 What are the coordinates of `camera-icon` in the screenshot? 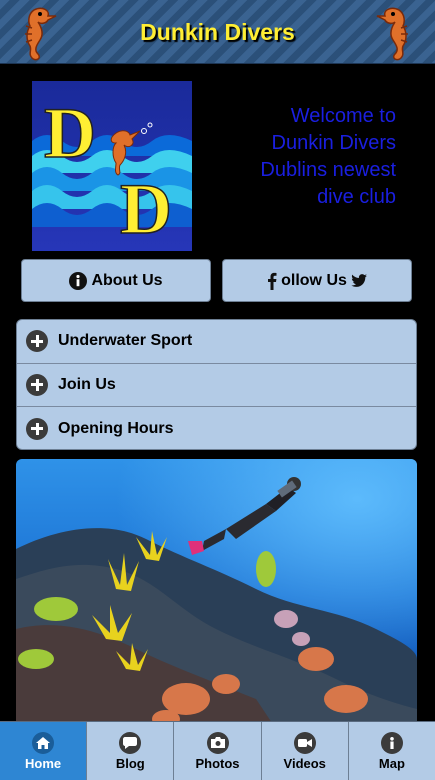 It's located at (217, 742).